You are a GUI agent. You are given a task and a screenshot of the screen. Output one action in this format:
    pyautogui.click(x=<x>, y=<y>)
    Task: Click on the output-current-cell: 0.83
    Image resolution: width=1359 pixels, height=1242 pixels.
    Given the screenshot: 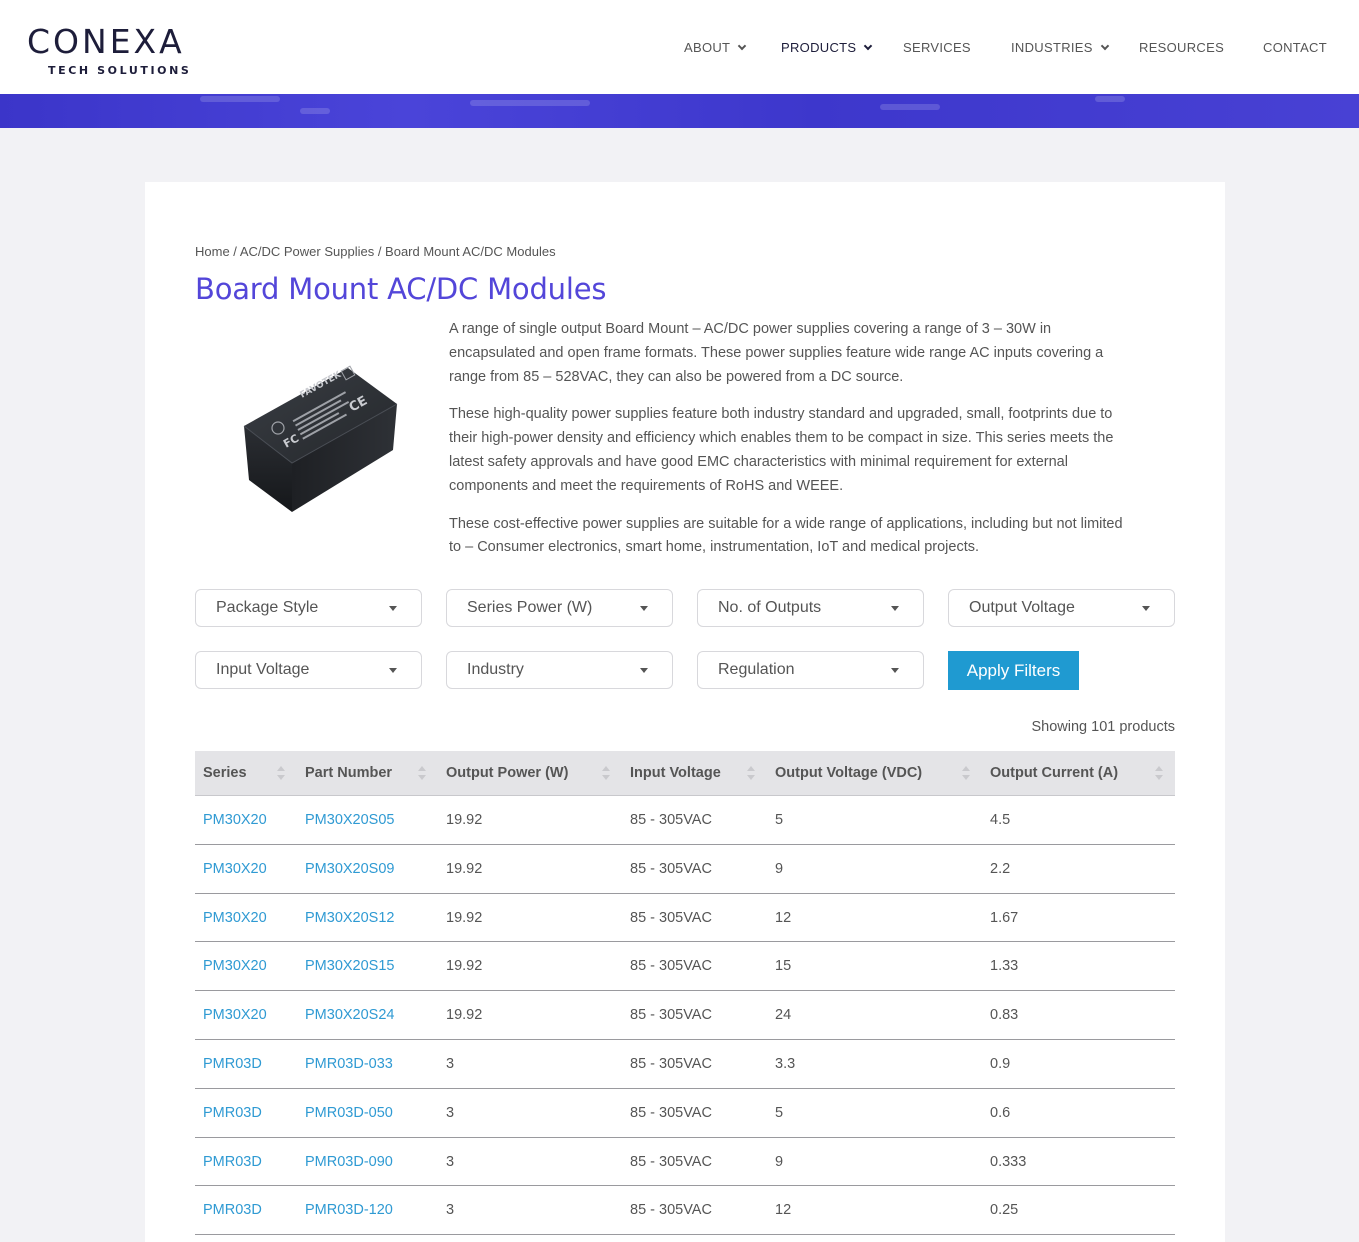 What is the action you would take?
    pyautogui.click(x=1004, y=1015)
    